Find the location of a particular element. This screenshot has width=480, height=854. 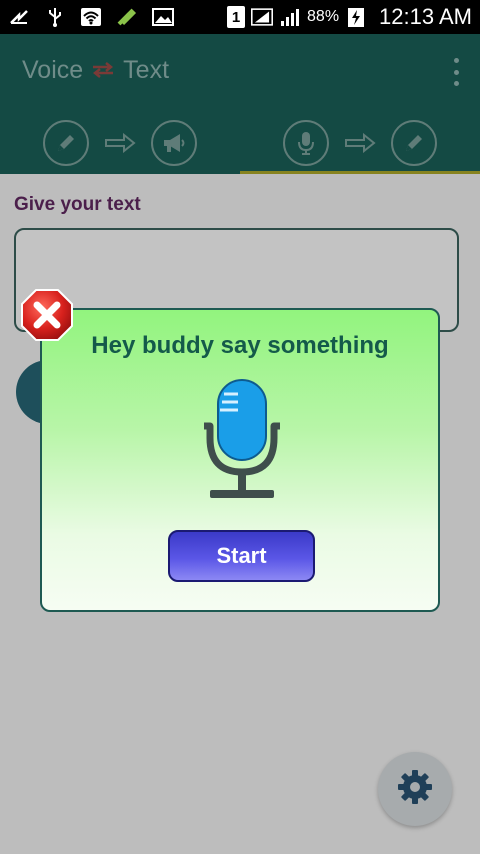

tab-text-to-voice is located at coordinates (120, 143).